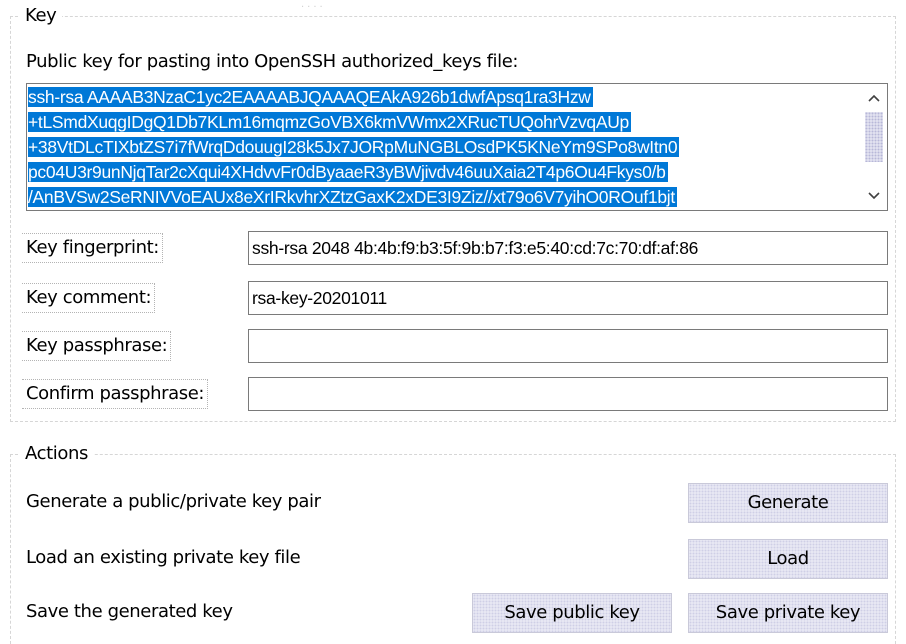  Describe the element at coordinates (92, 248) in the screenshot. I see `fingerprint-label: Key fingerprint:` at that location.